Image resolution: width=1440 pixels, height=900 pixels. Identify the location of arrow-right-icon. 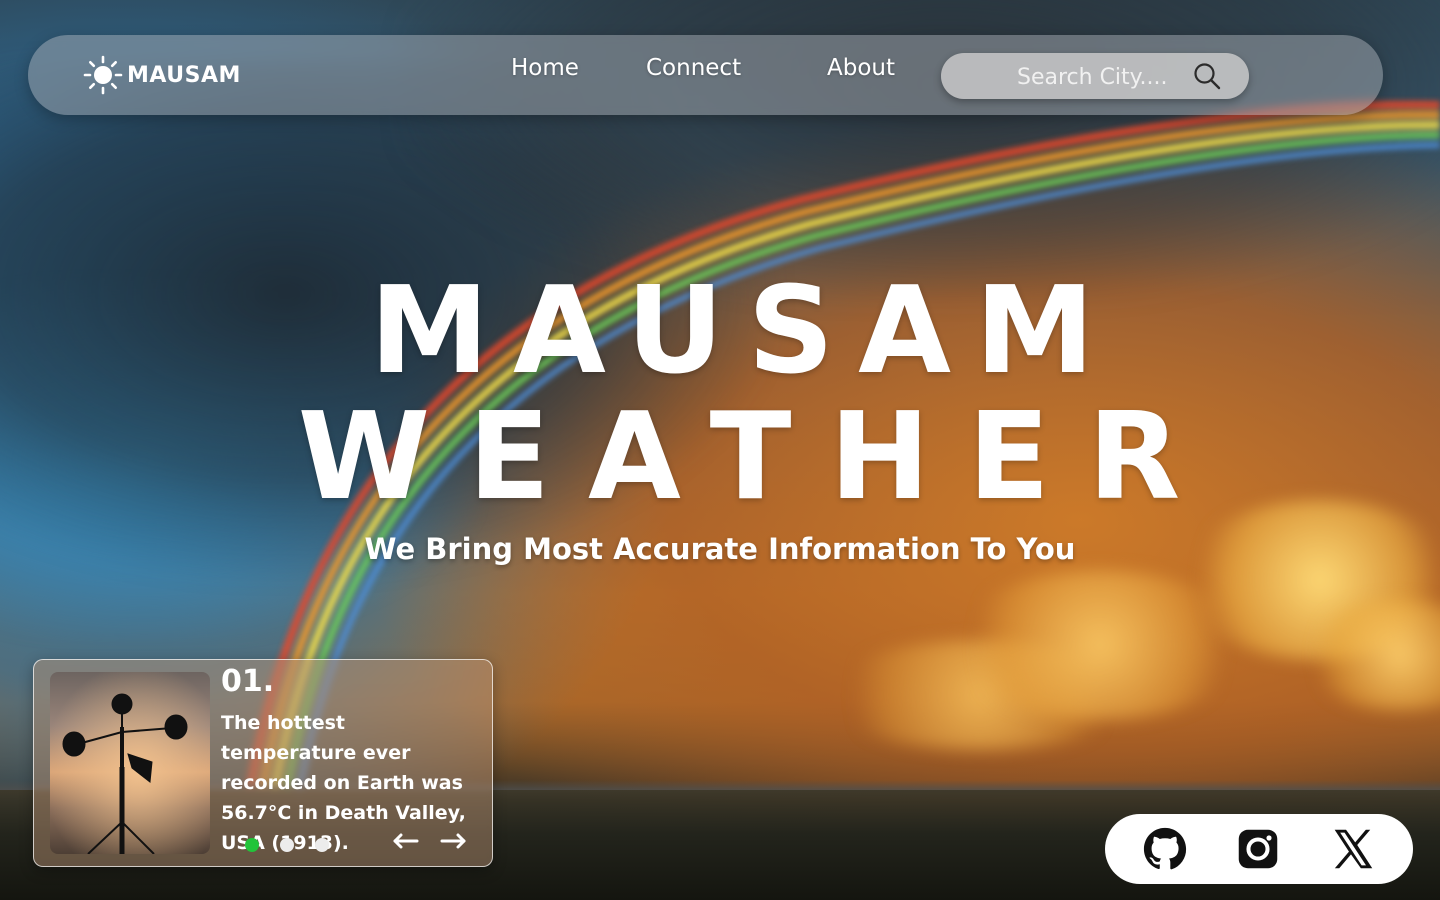
(453, 841).